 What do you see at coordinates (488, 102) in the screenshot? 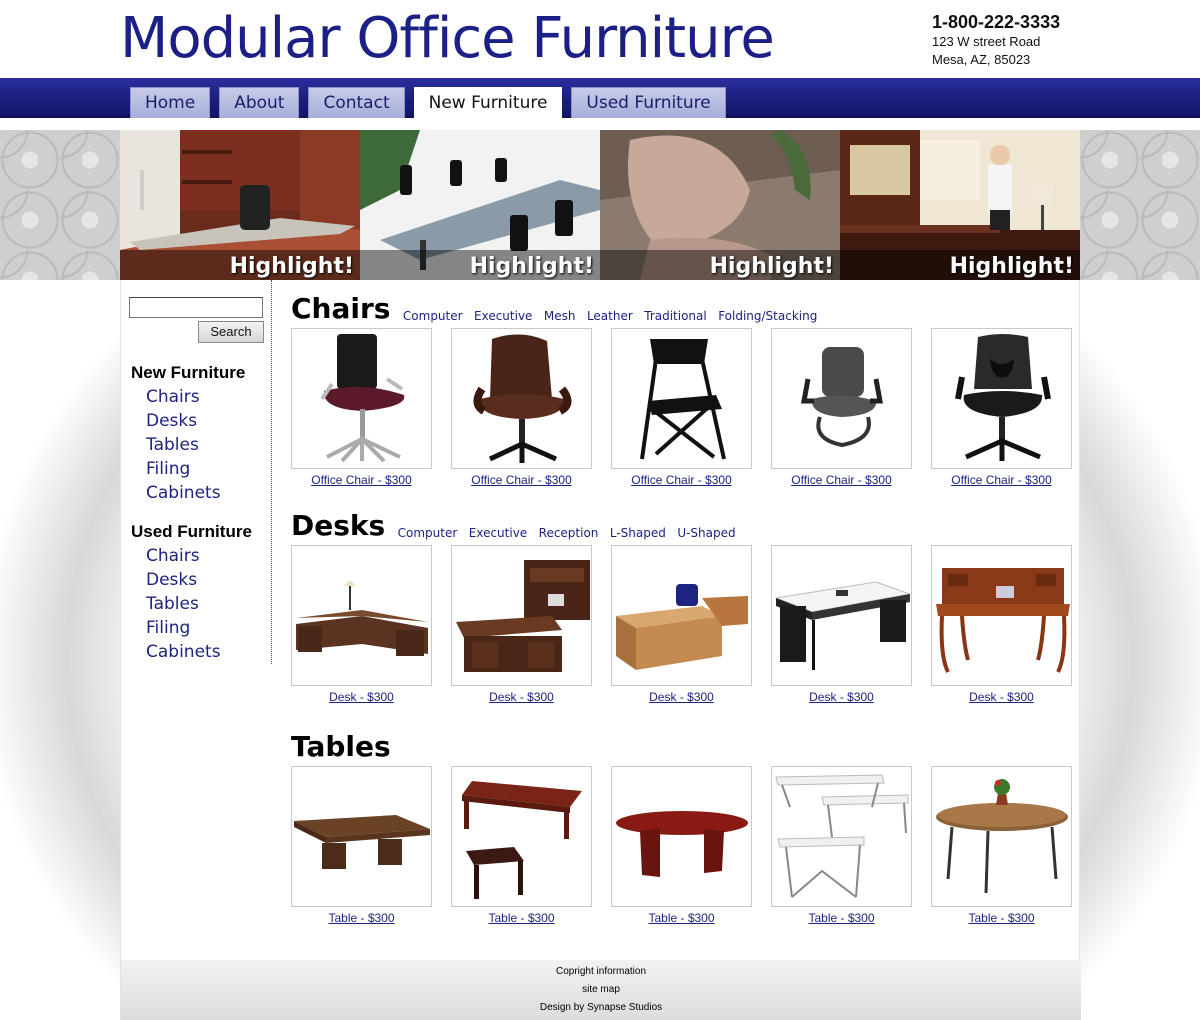
I see `tab-new-furniture: New Furniture` at bounding box center [488, 102].